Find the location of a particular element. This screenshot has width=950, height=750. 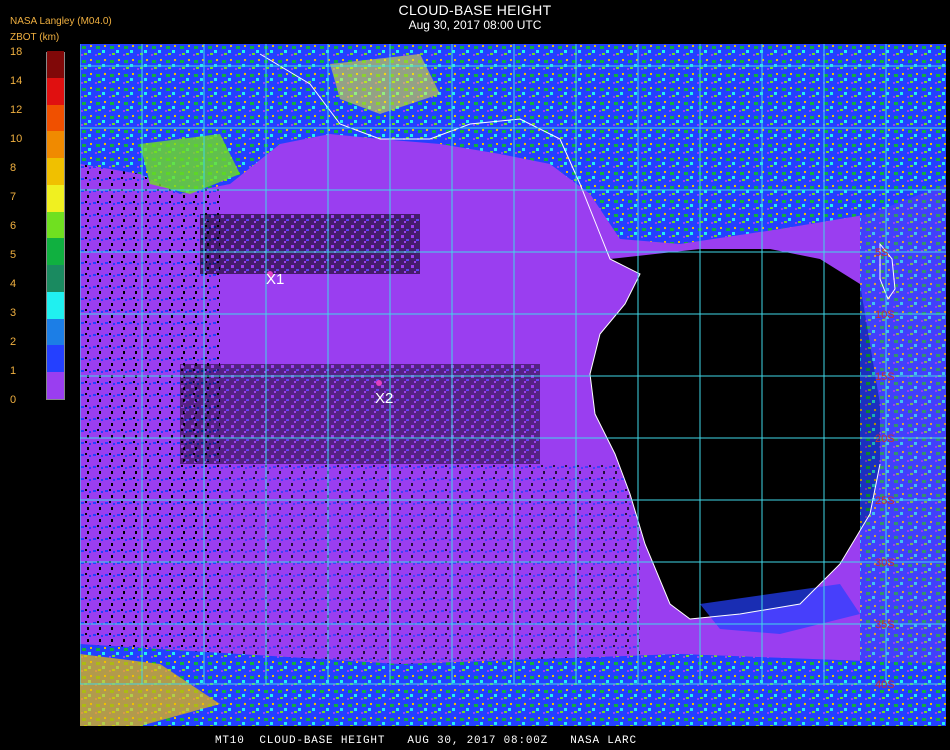

marker-x1: X1 is located at coordinates (275, 279).